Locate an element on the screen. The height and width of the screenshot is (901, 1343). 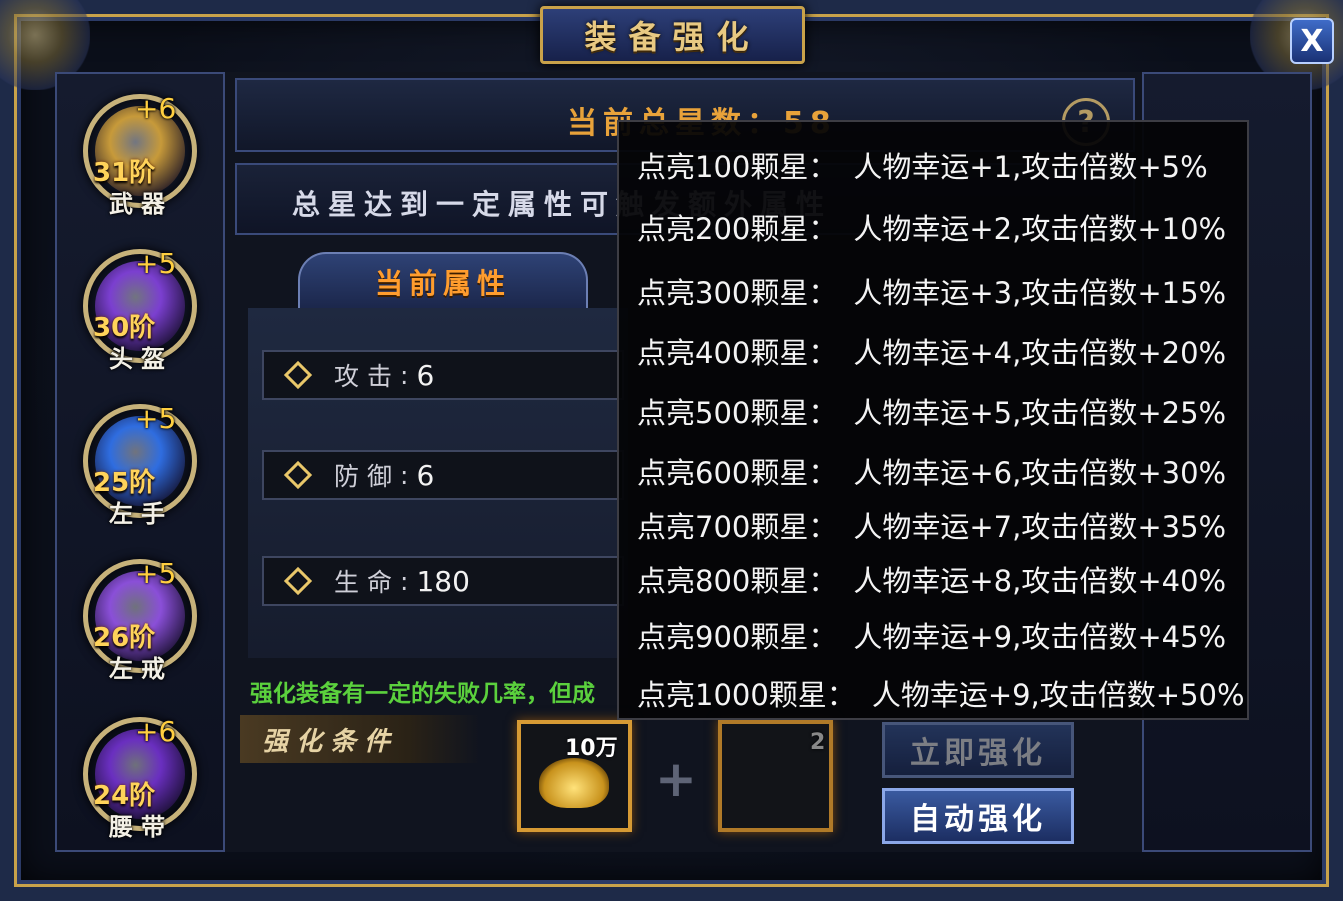
attribute-row-hp: 生命 : 180 is located at coordinates (443, 581).